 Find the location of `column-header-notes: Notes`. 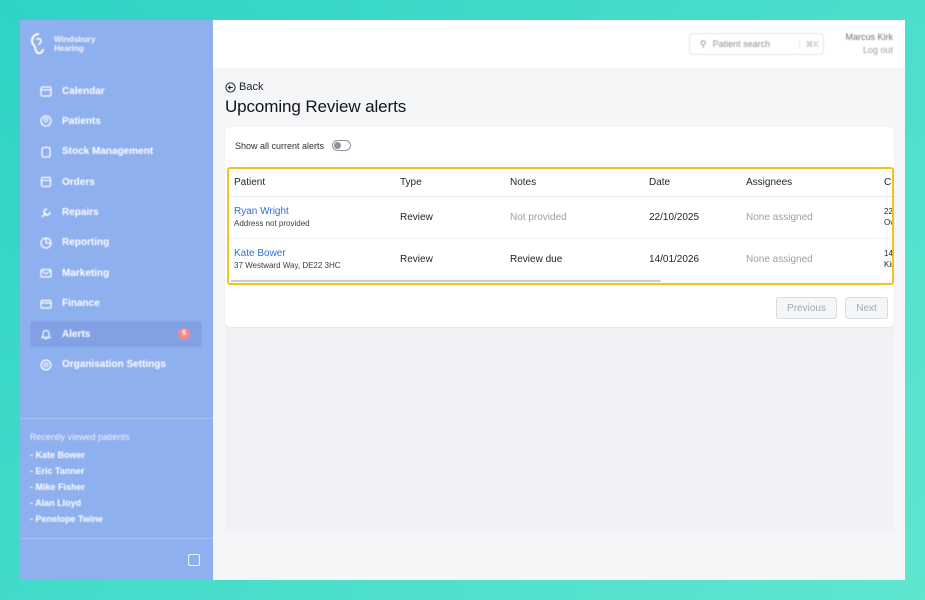

column-header-notes: Notes is located at coordinates (574, 183).